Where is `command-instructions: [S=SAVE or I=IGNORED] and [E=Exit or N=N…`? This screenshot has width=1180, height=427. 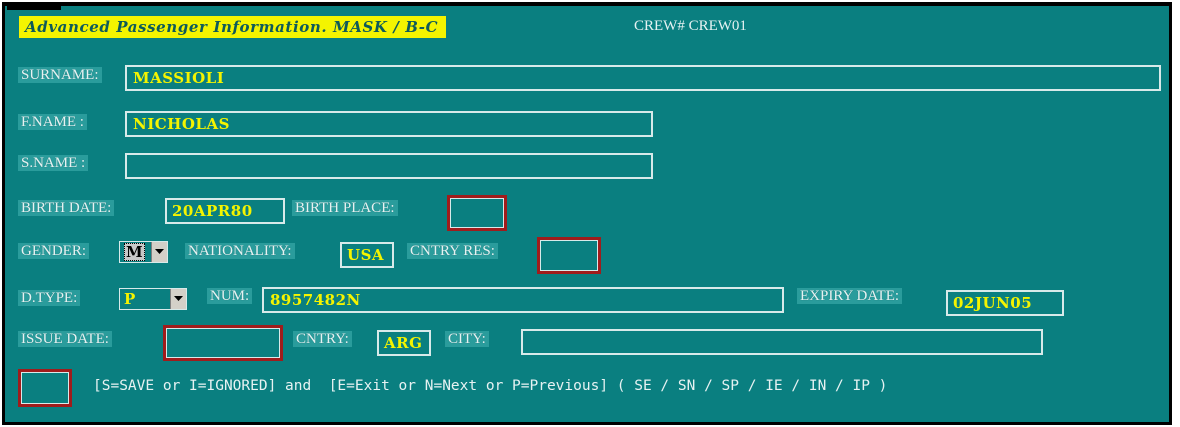
command-instructions: [S=SAVE or I=IGNORED] and [E=Exit or N=N… is located at coordinates (490, 386).